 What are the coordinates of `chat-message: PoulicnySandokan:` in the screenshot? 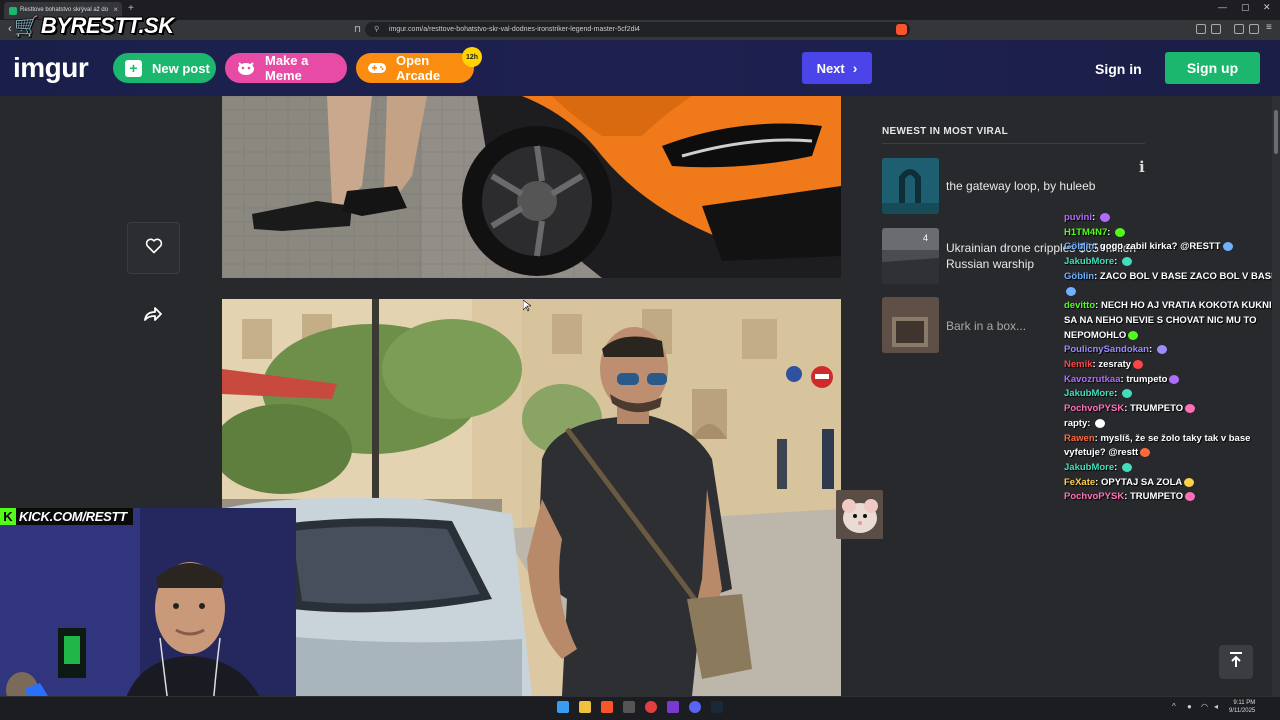 It's located at (1171, 350).